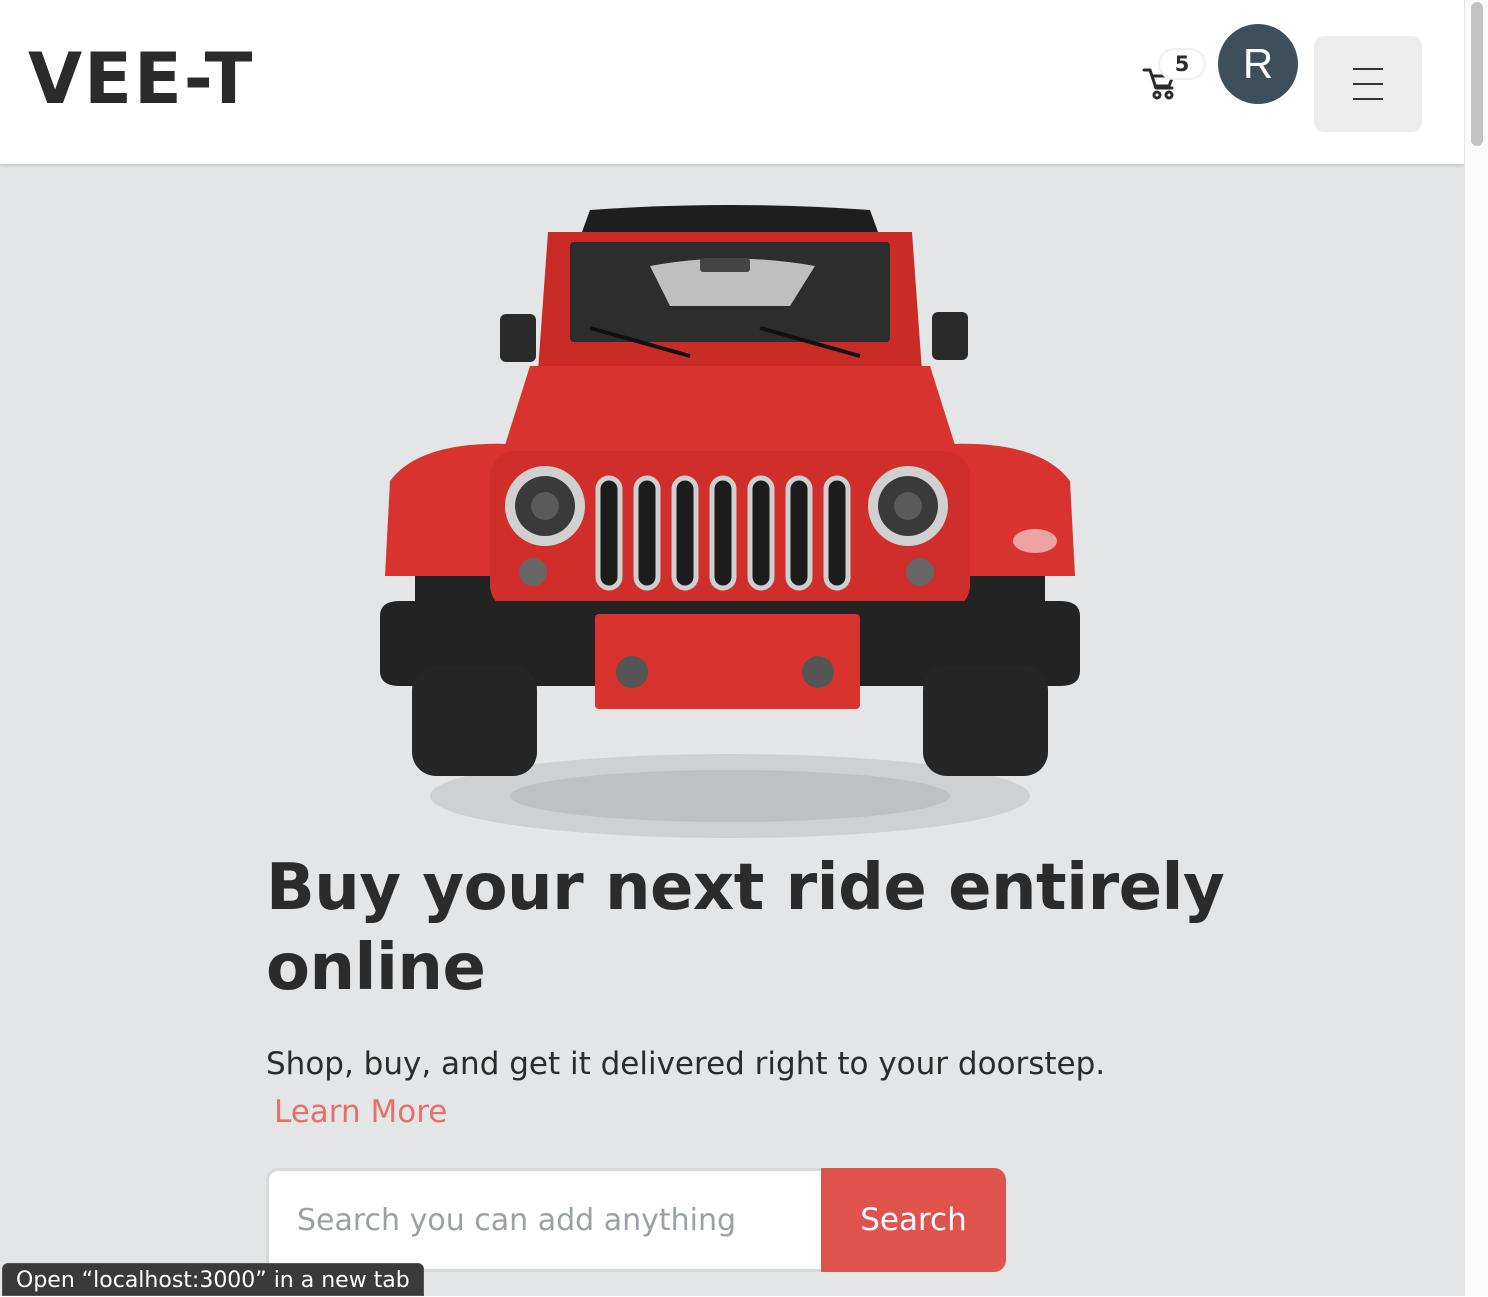 The width and height of the screenshot is (1488, 1297). I want to click on menu-icon-bar-top, so click(1368, 69).